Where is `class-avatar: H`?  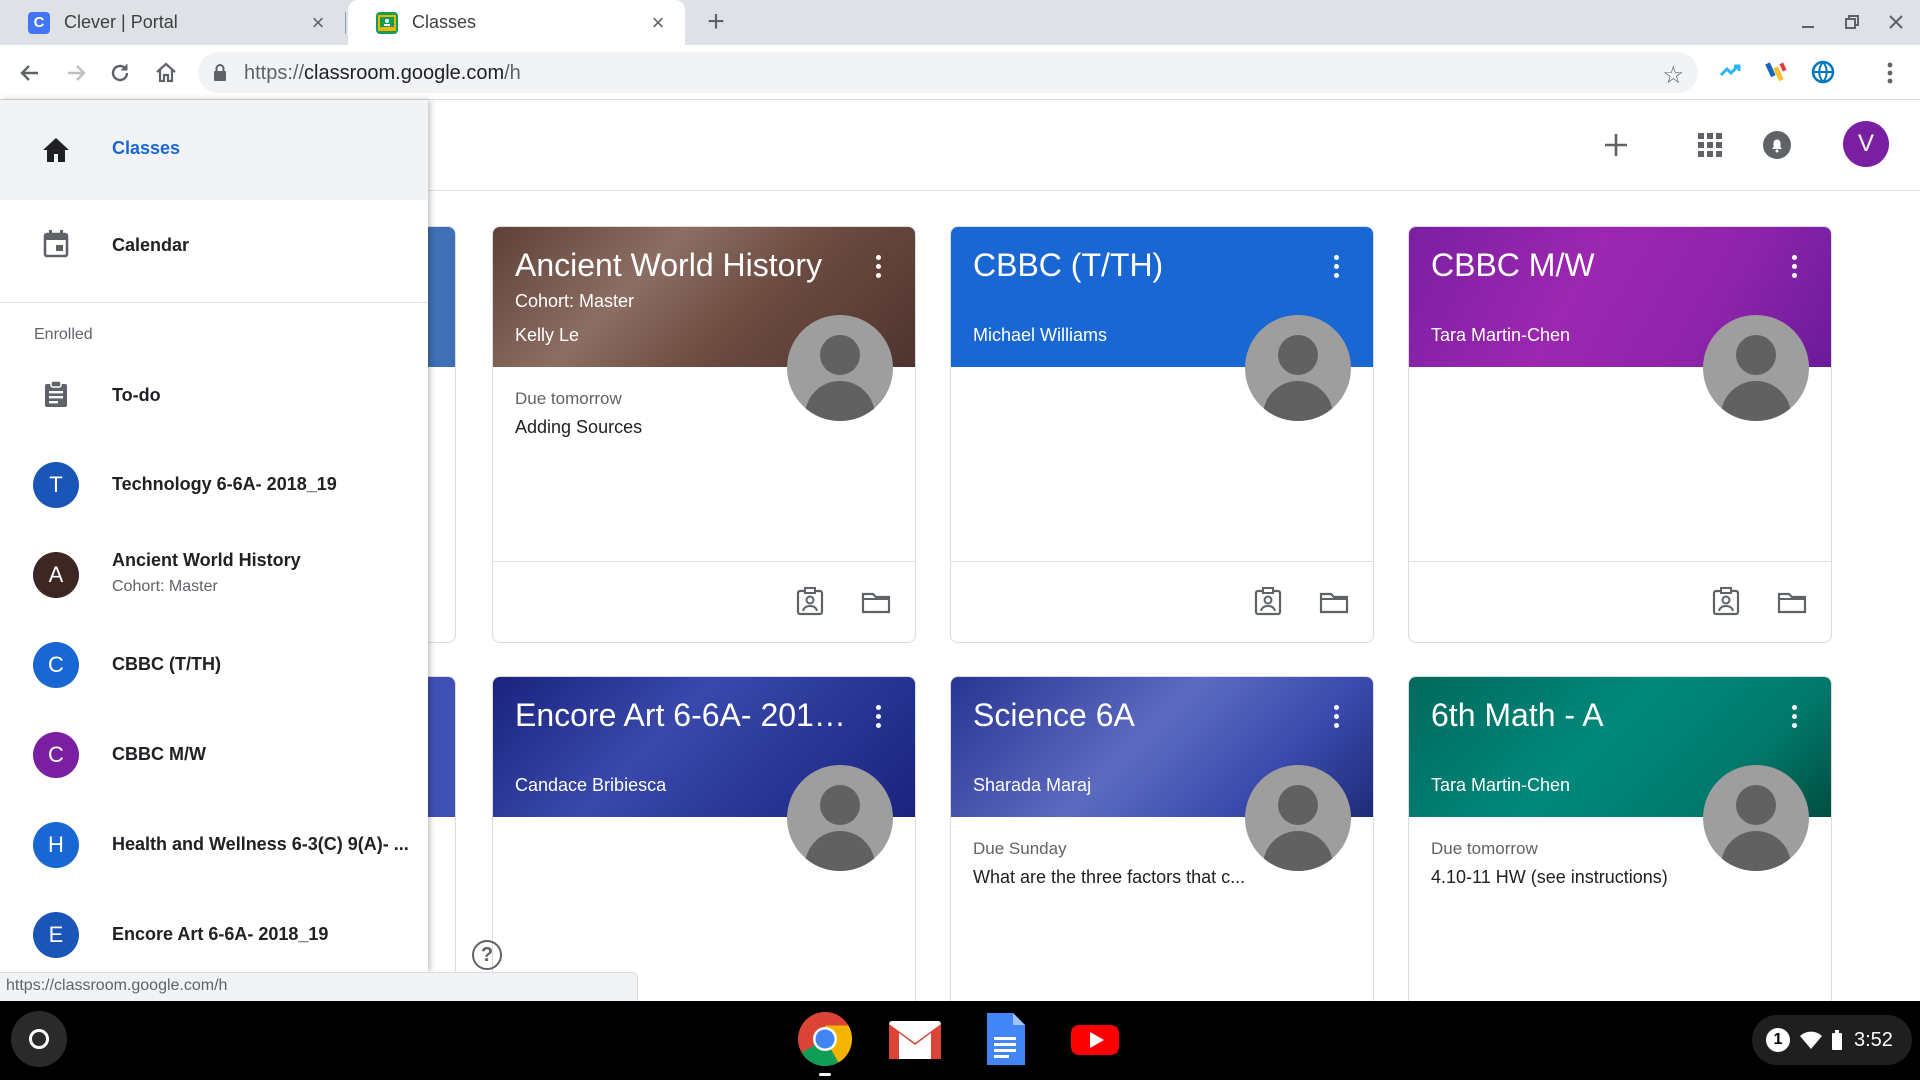
class-avatar: H is located at coordinates (56, 845).